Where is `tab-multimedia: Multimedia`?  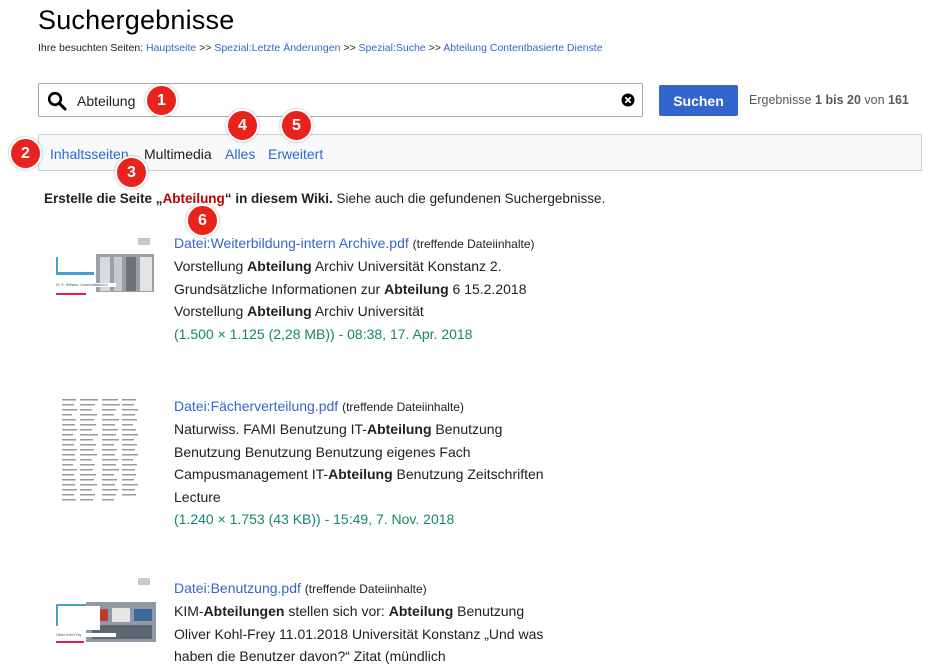 tab-multimedia: Multimedia is located at coordinates (178, 154).